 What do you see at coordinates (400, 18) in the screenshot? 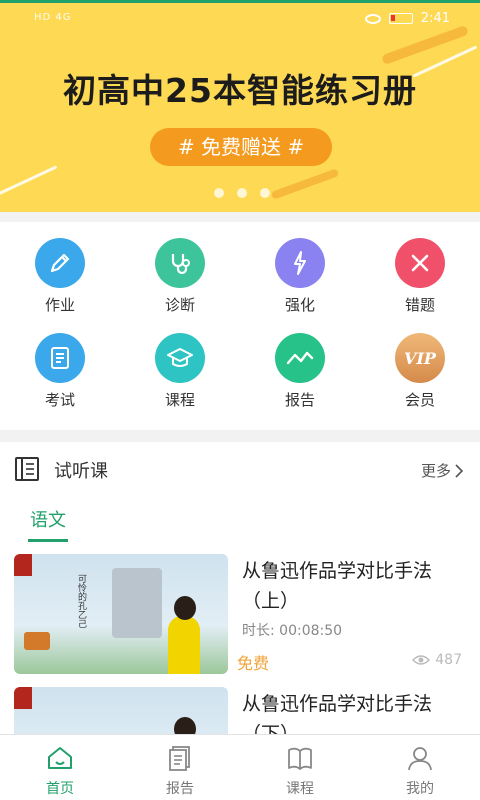
I see `battery-icon` at bounding box center [400, 18].